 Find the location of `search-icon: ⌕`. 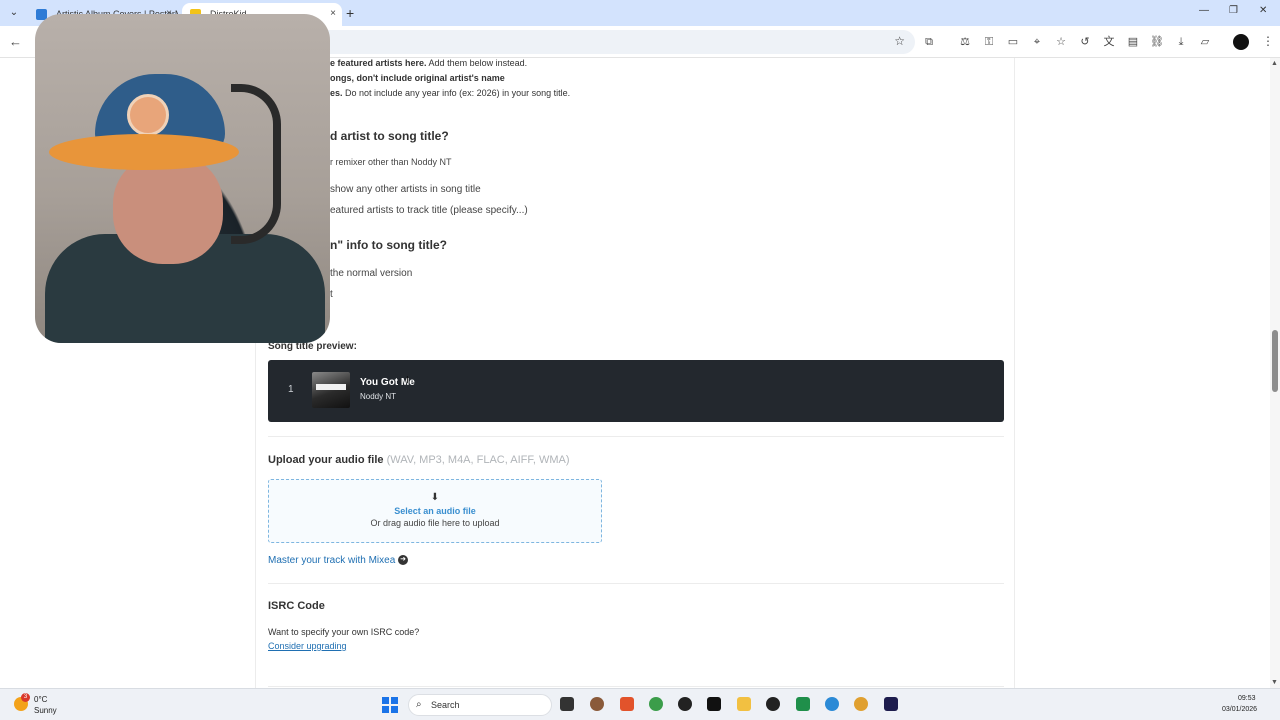

search-icon: ⌕ is located at coordinates (419, 704).